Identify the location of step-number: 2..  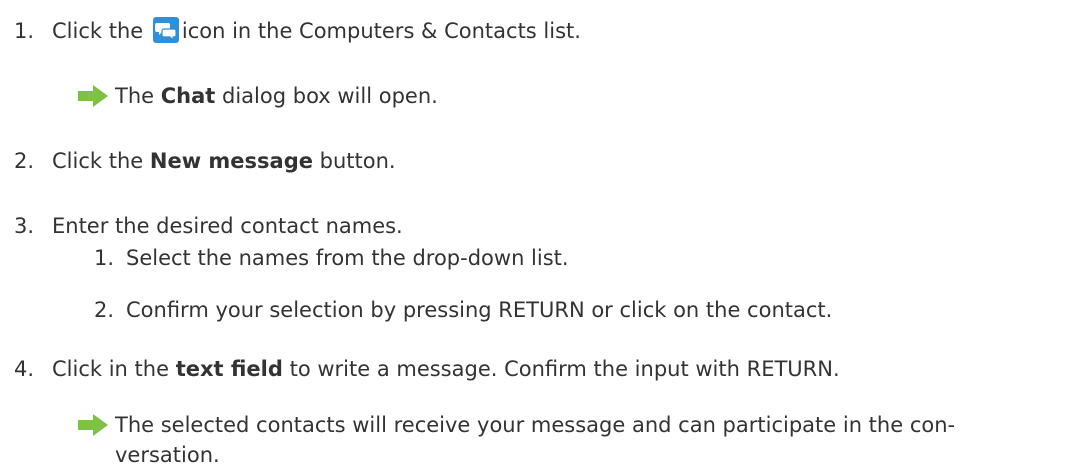
(24, 161).